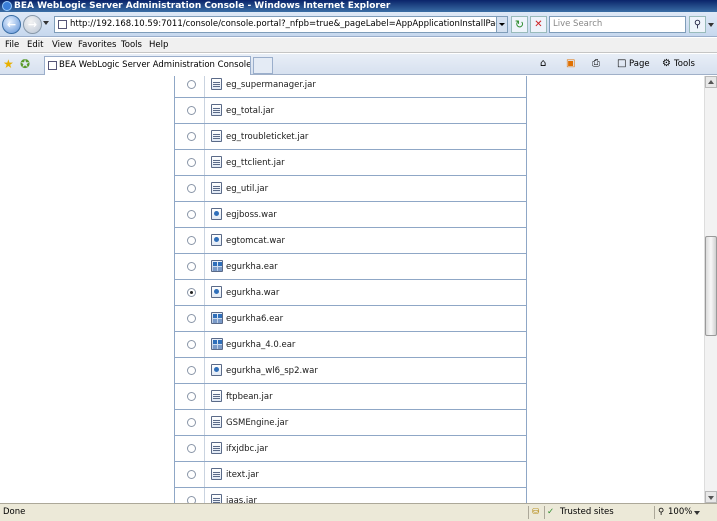  What do you see at coordinates (697, 24) in the screenshot?
I see `search-button: ⚲` at bounding box center [697, 24].